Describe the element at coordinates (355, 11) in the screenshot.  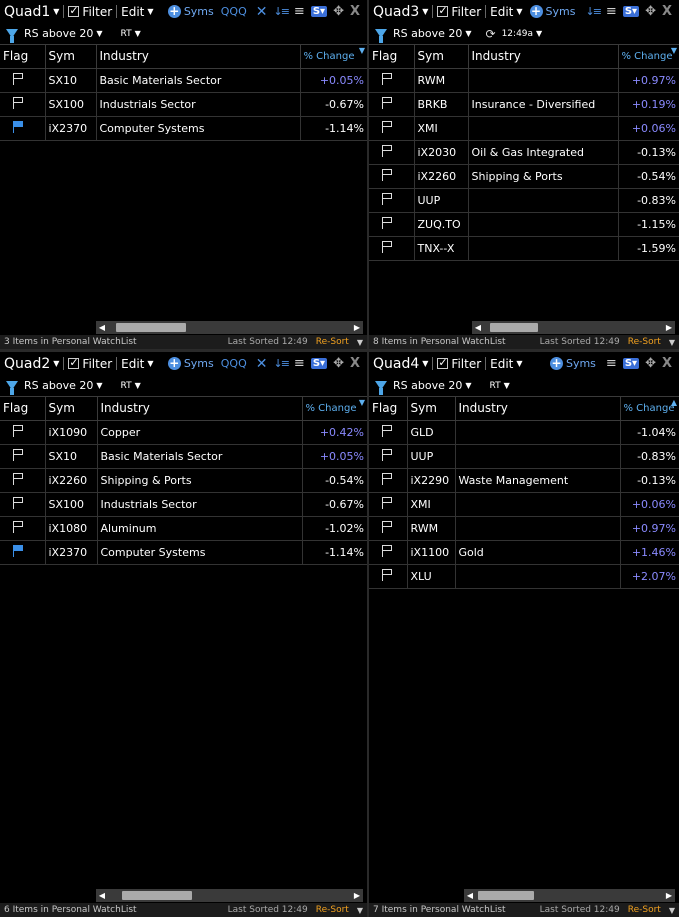
I see `close-icon: X` at that location.